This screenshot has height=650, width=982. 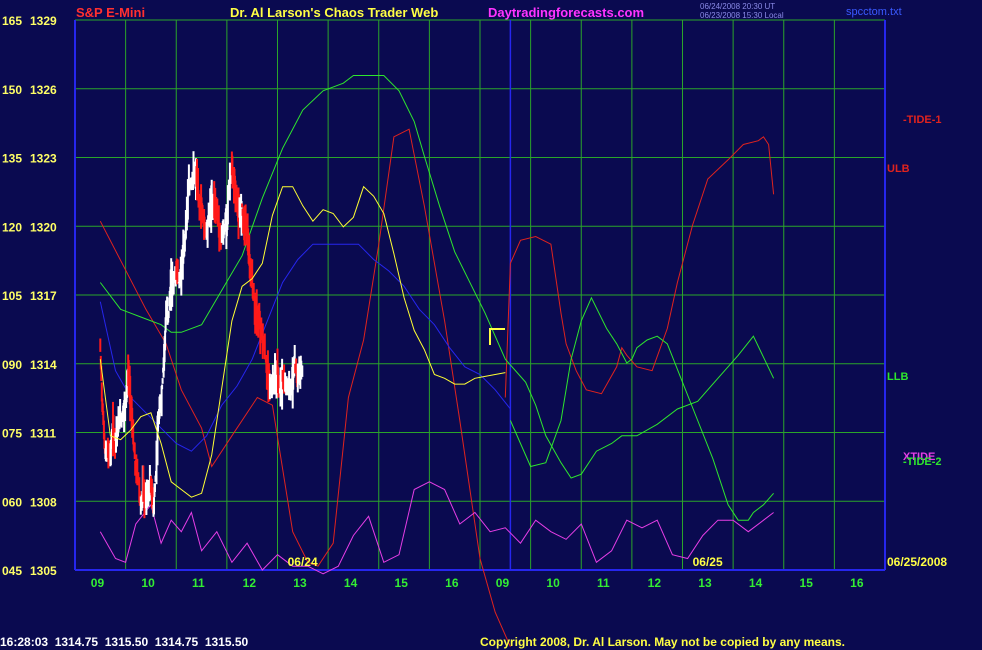 What do you see at coordinates (12, 571) in the screenshot?
I see `y-tick-osc: 045` at bounding box center [12, 571].